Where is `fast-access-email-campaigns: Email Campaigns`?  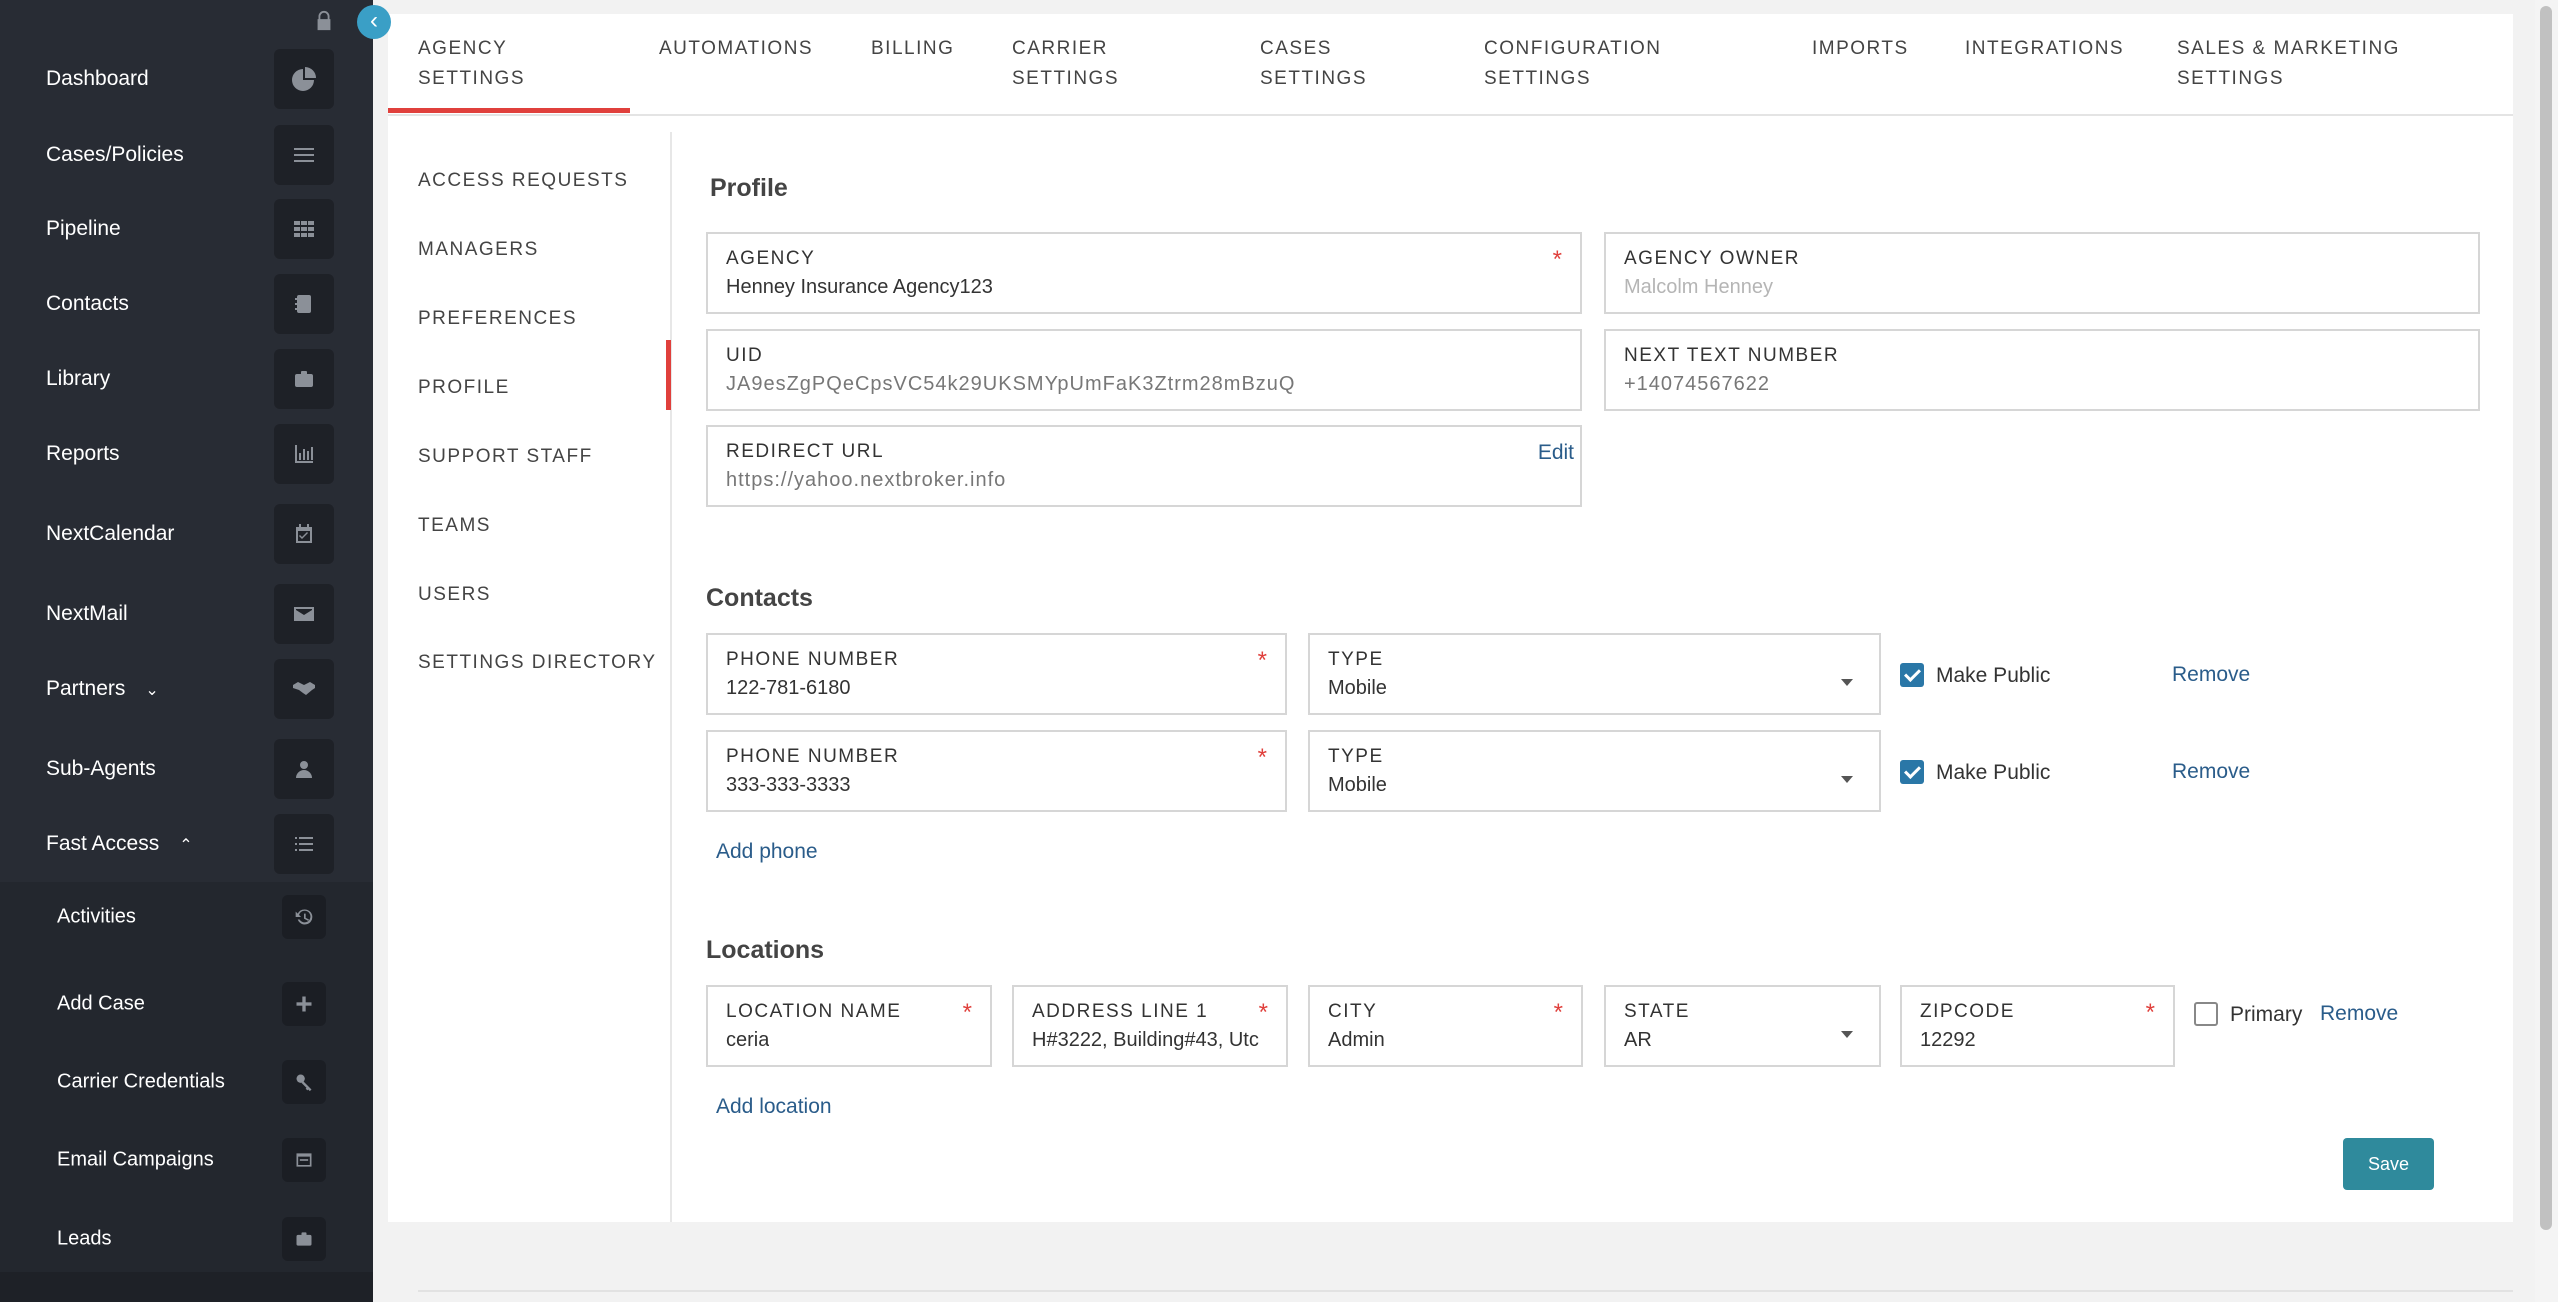
fast-access-email-campaigns: Email Campaigns is located at coordinates (186, 1160).